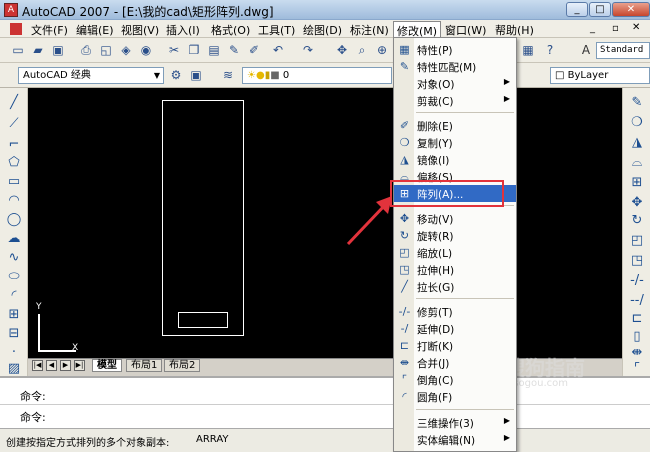  Describe the element at coordinates (203, 320) in the screenshot. I see `small-rectangle` at that location.